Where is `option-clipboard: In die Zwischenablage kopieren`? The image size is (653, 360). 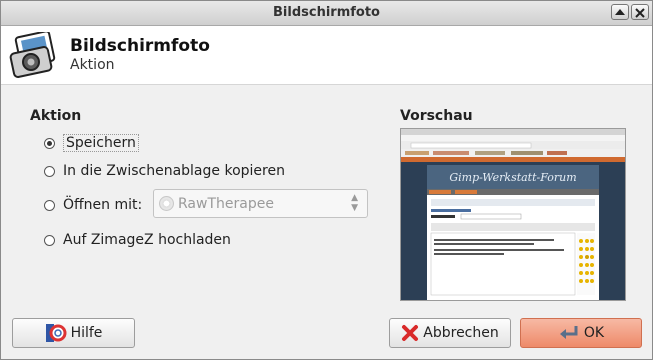
option-clipboard: In die Zwischenablage kopieren is located at coordinates (164, 171).